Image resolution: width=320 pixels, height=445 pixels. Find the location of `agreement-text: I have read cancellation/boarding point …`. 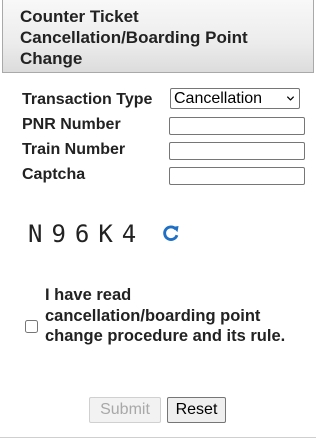

agreement-text: I have read cancellation/boarding point … is located at coordinates (165, 315).